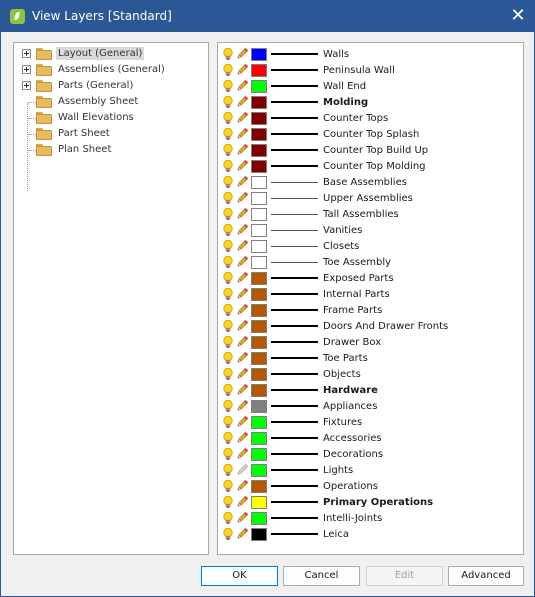  What do you see at coordinates (370, 518) in the screenshot?
I see `layer-row: Intelli-Joints` at bounding box center [370, 518].